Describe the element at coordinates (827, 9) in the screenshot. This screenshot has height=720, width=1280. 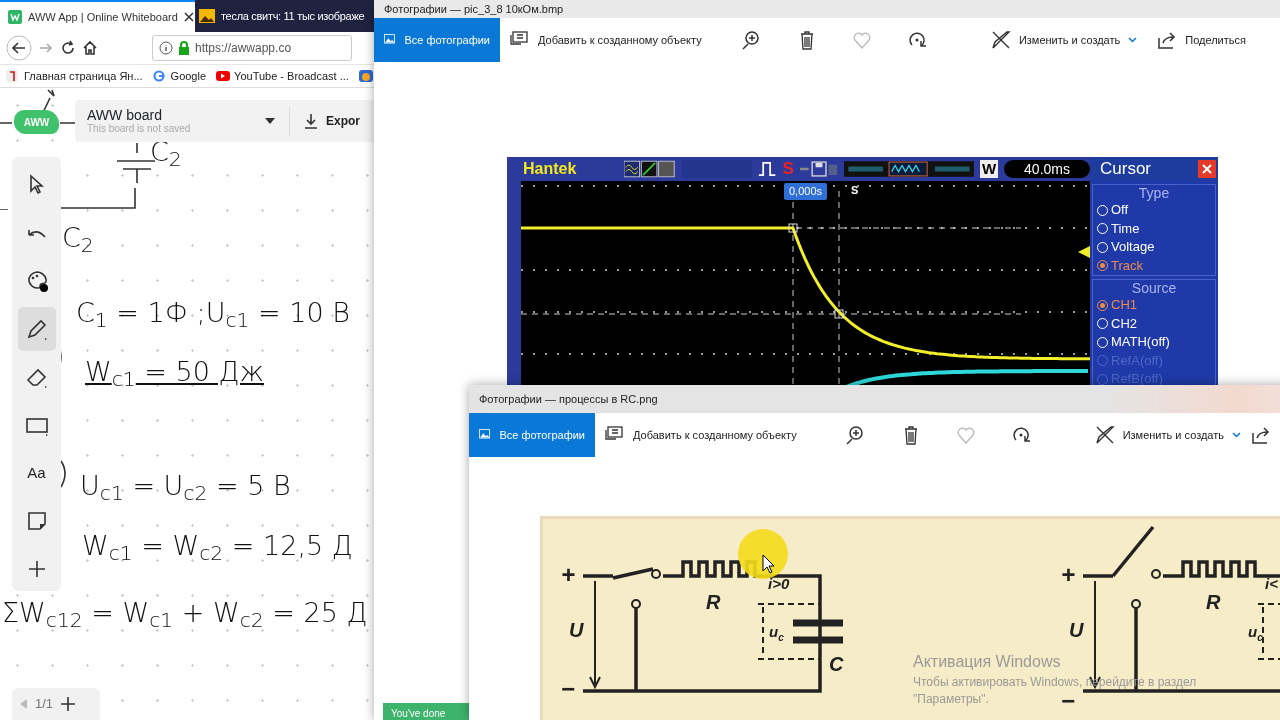
I see `window-title: Фотографии — pic_3_8 10кОм.bmp` at that location.